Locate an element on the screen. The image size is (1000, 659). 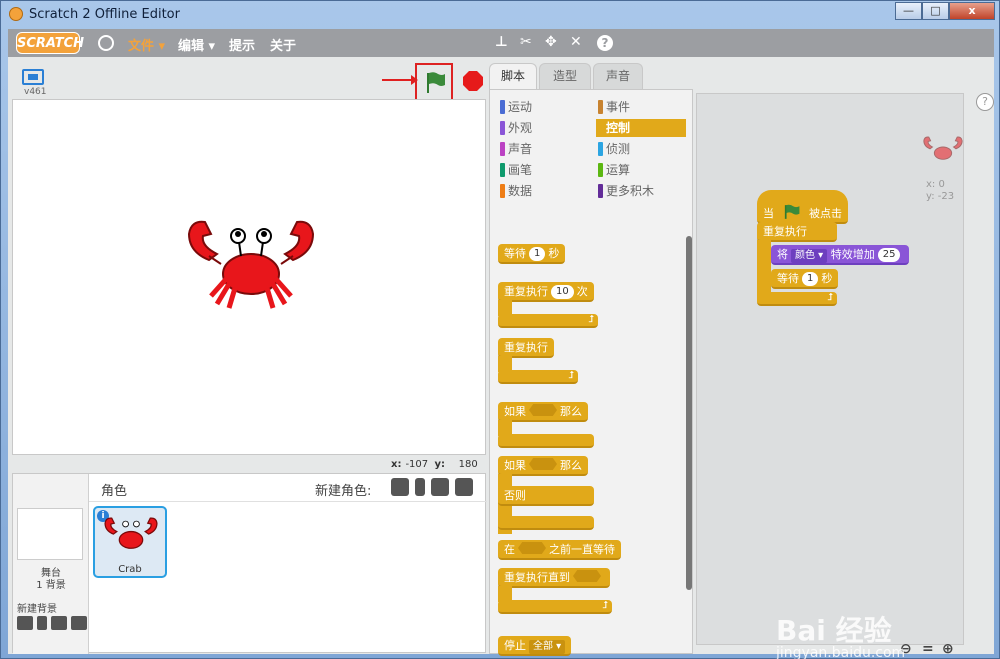
maximize-button: □ is located at coordinates (935, 11).